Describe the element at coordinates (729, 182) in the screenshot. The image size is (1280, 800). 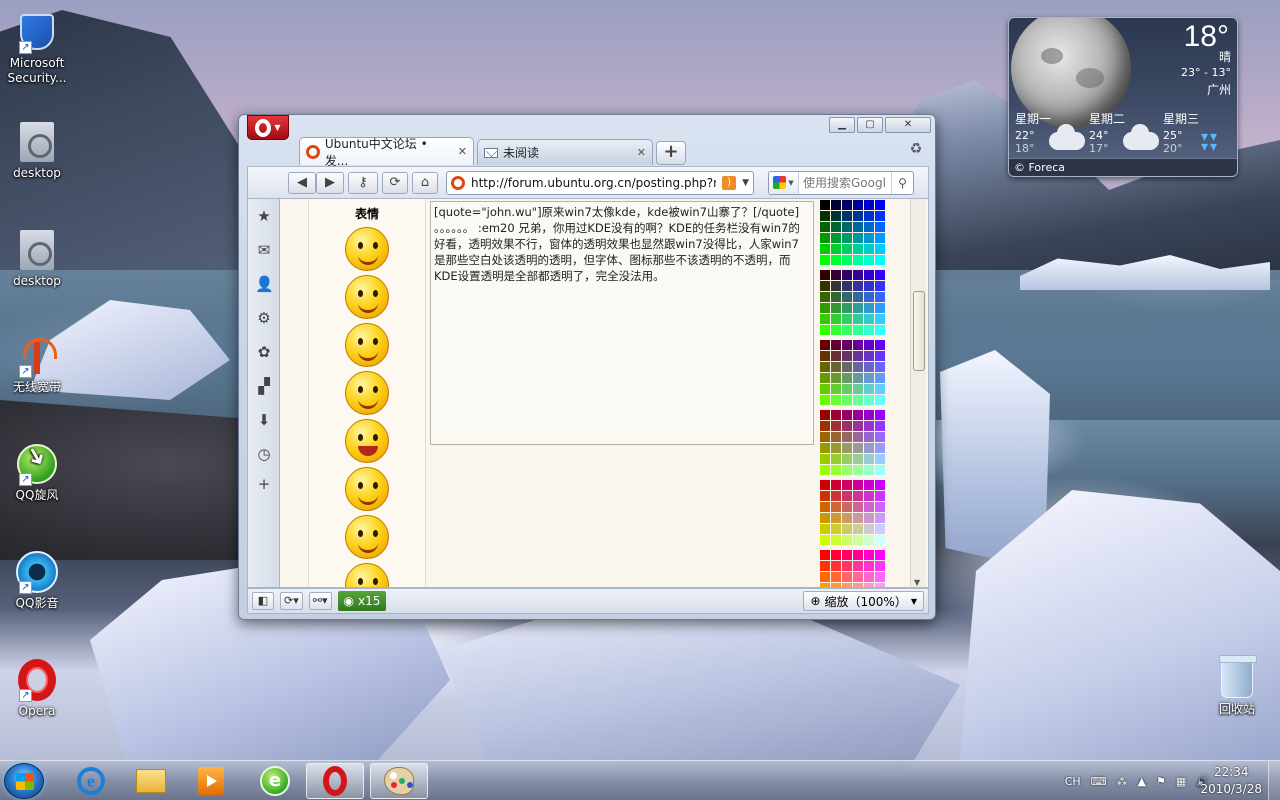
I see `rss-feed-icon: )` at that location.